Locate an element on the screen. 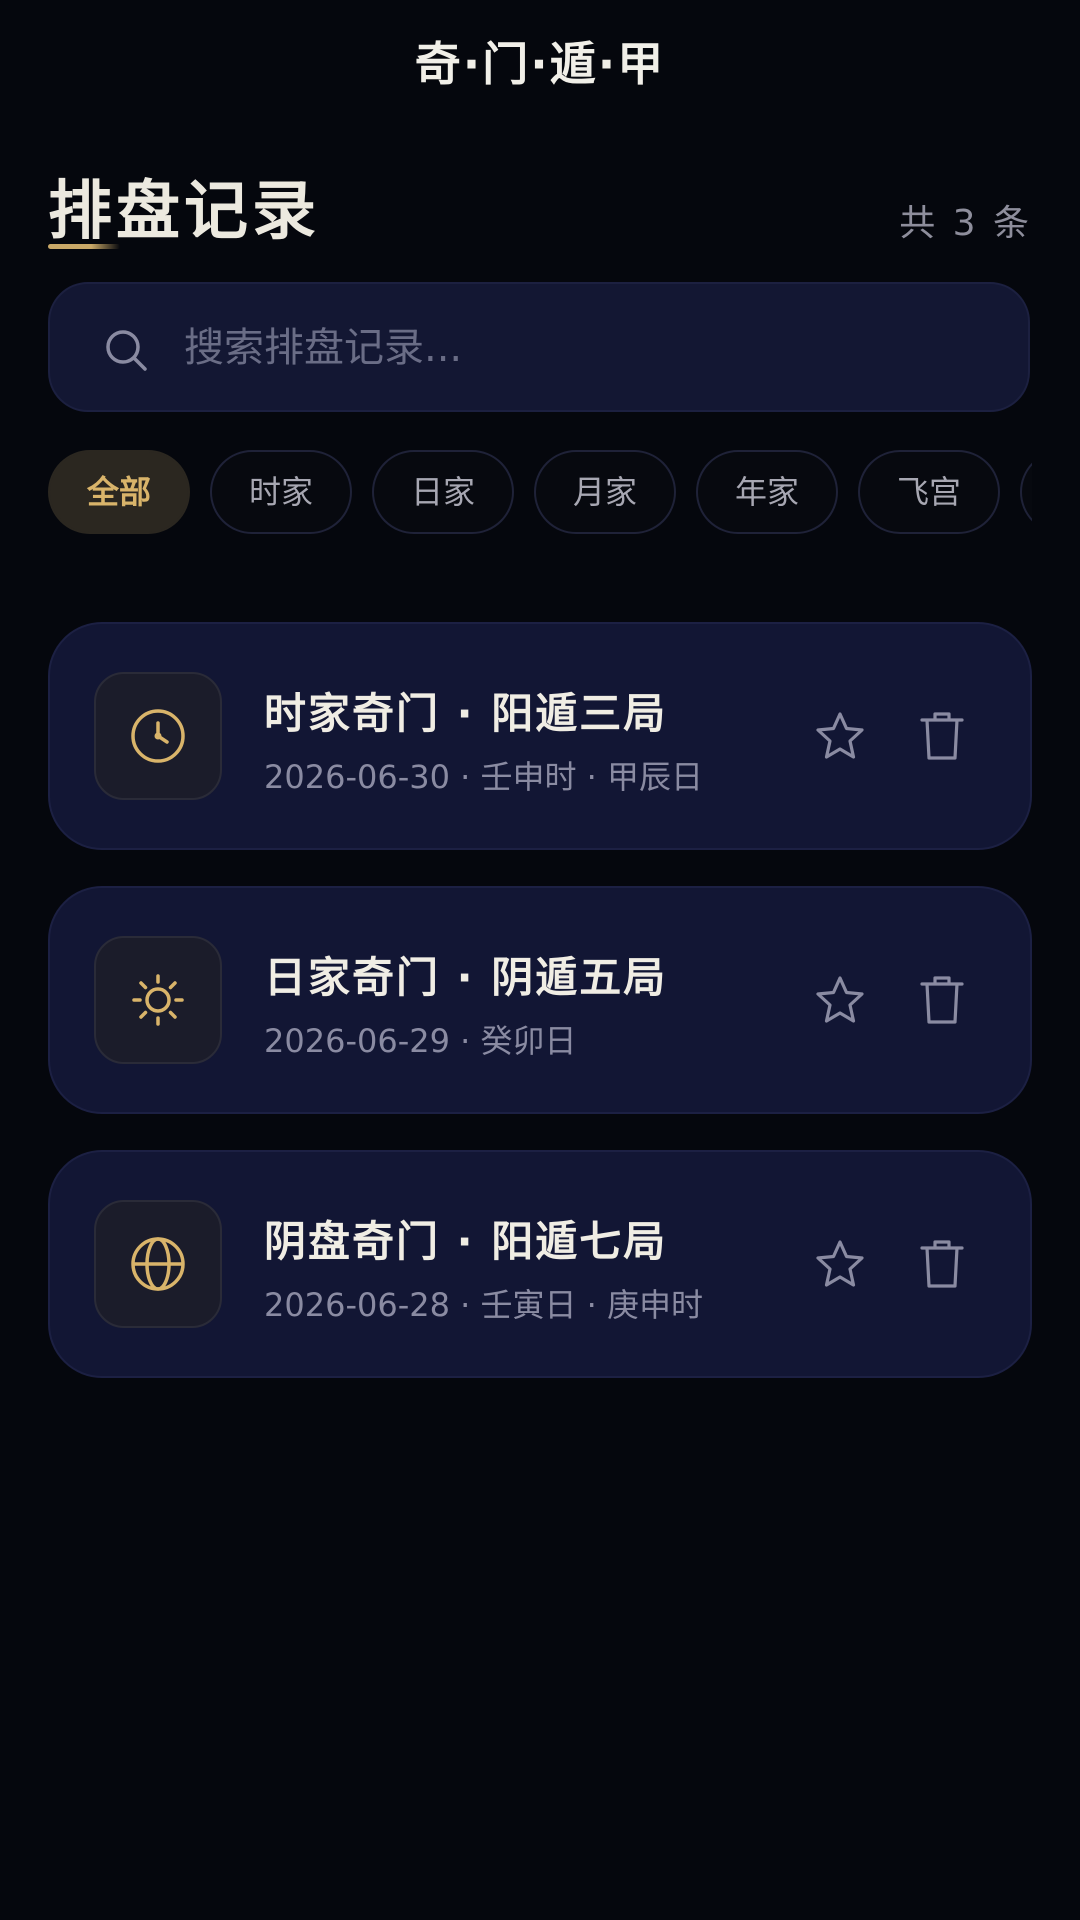 This screenshot has width=1080, height=1920. record-title: 时家奇门 · 阳遁三局 is located at coordinates (466, 713).